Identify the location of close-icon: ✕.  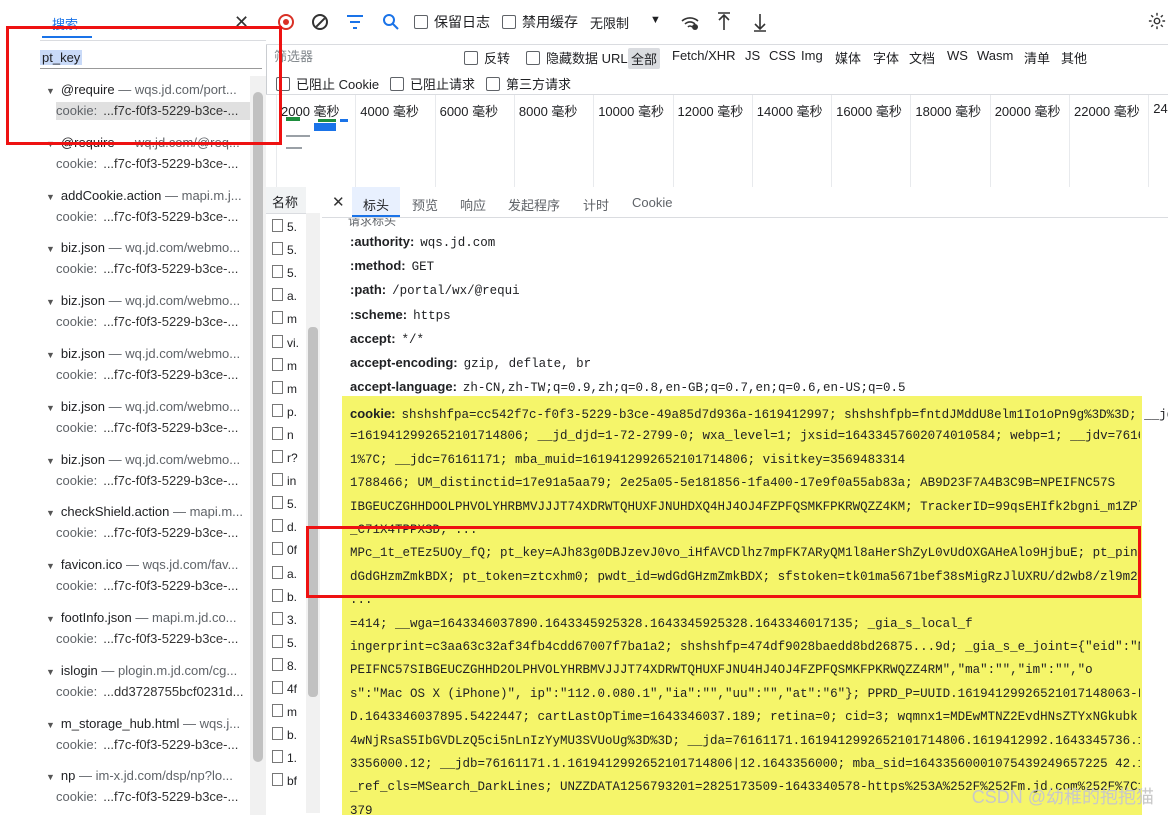
(338, 202).